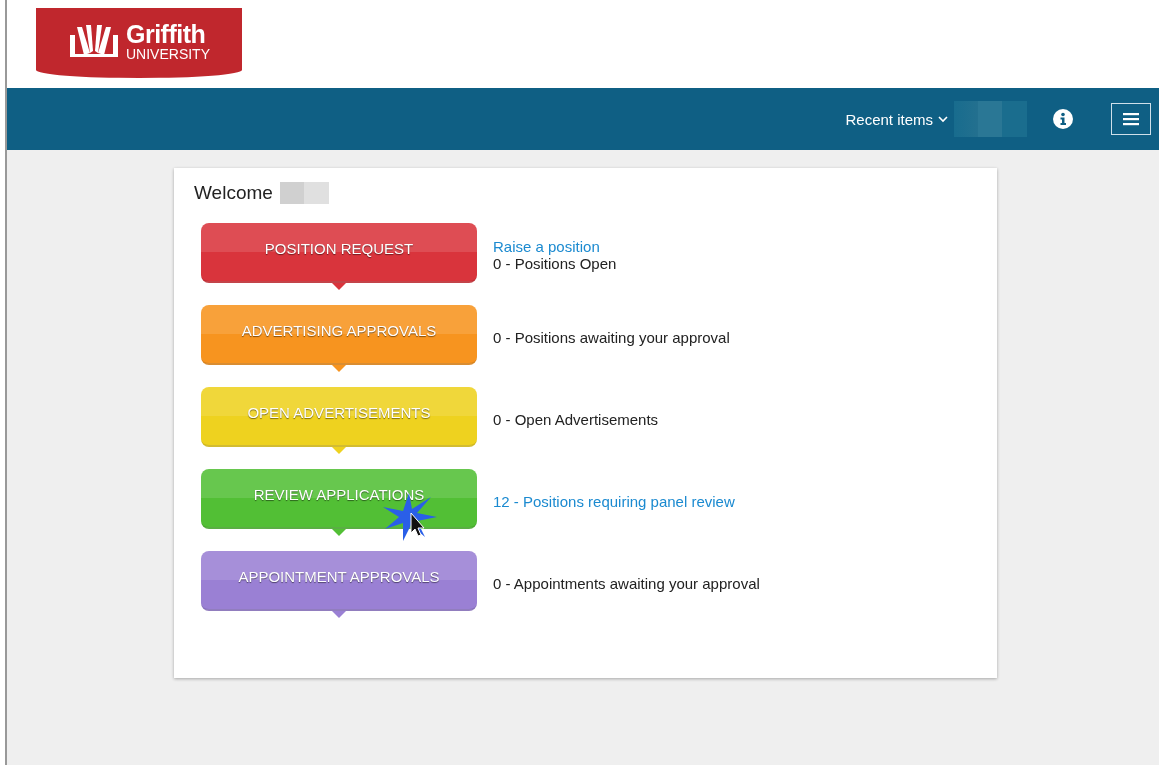  I want to click on welcome-text: Welcome, so click(233, 193).